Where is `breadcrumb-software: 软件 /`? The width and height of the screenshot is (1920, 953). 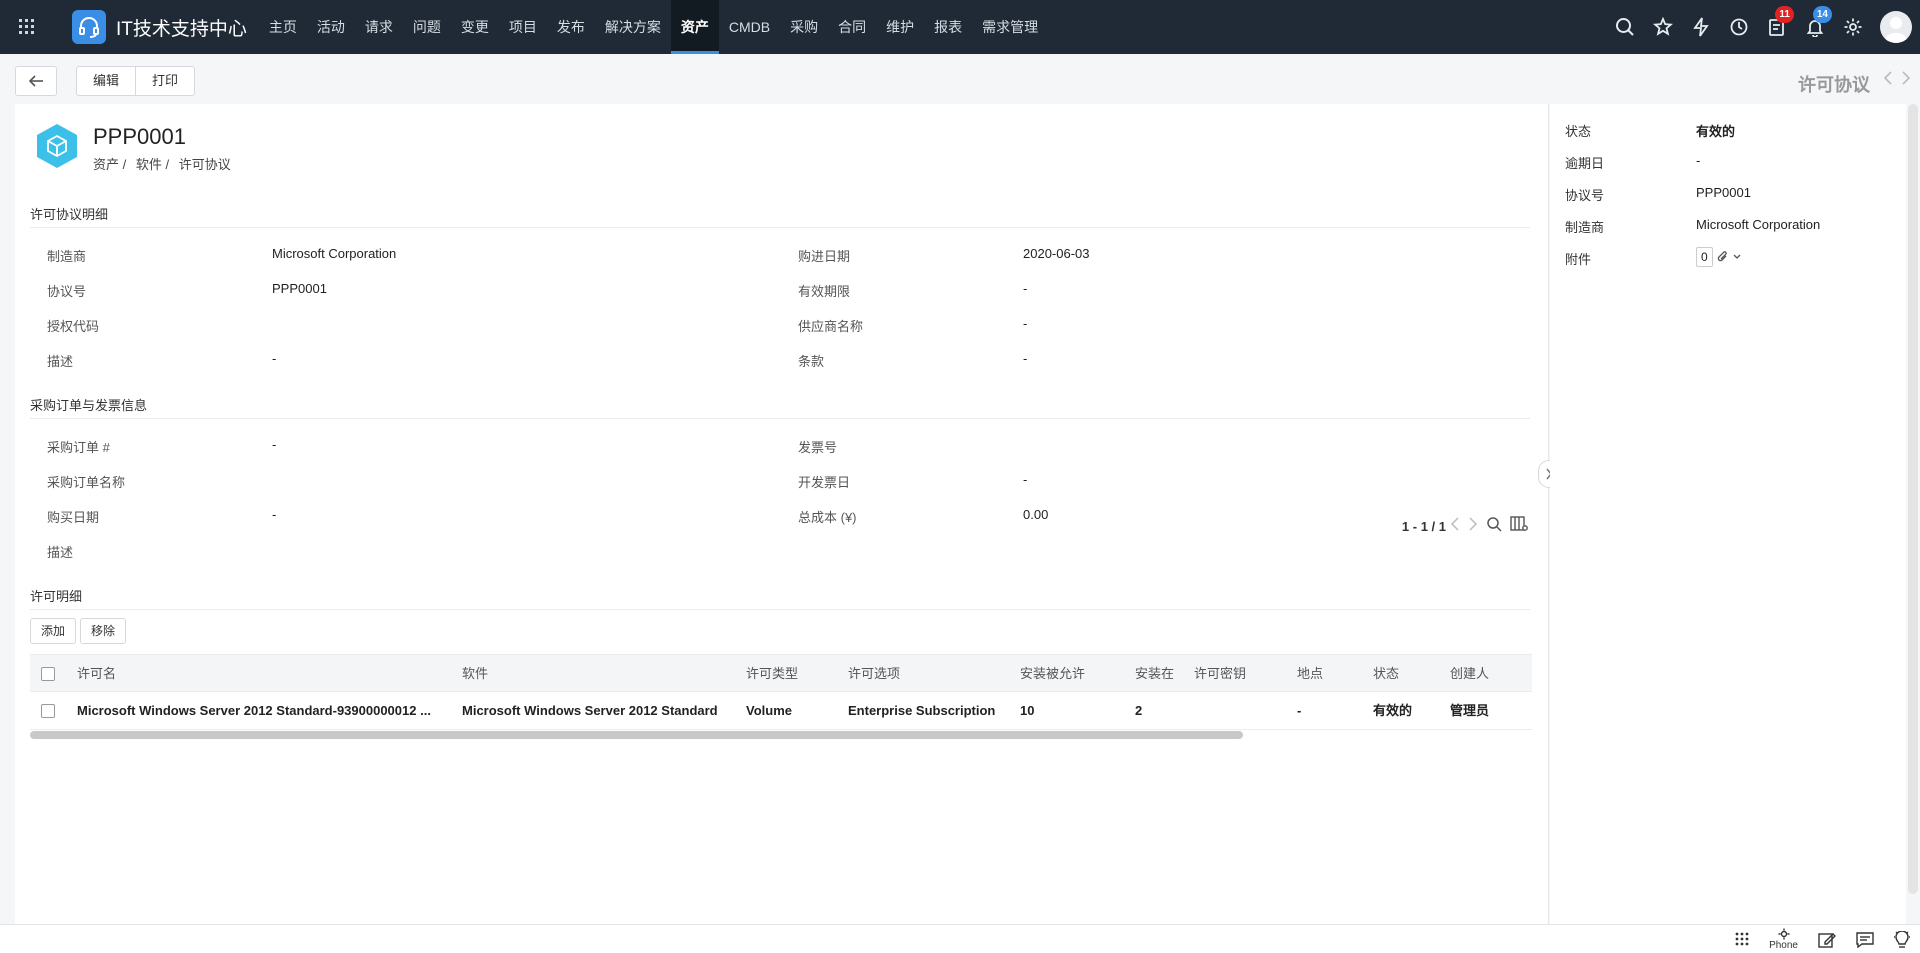 breadcrumb-software: 软件 / is located at coordinates (152, 164).